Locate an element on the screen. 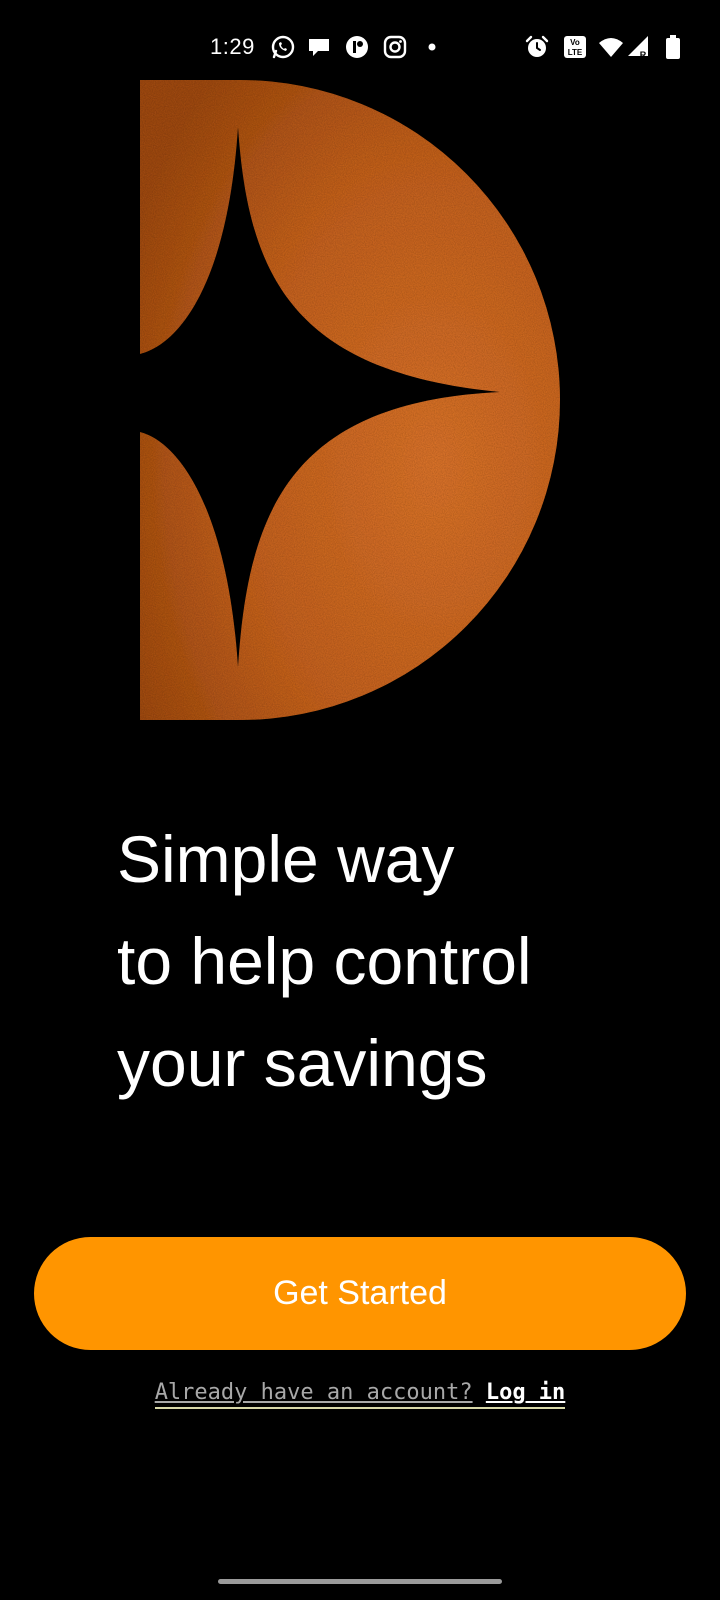  login-link: Already have an account? Log in is located at coordinates (360, 1394).